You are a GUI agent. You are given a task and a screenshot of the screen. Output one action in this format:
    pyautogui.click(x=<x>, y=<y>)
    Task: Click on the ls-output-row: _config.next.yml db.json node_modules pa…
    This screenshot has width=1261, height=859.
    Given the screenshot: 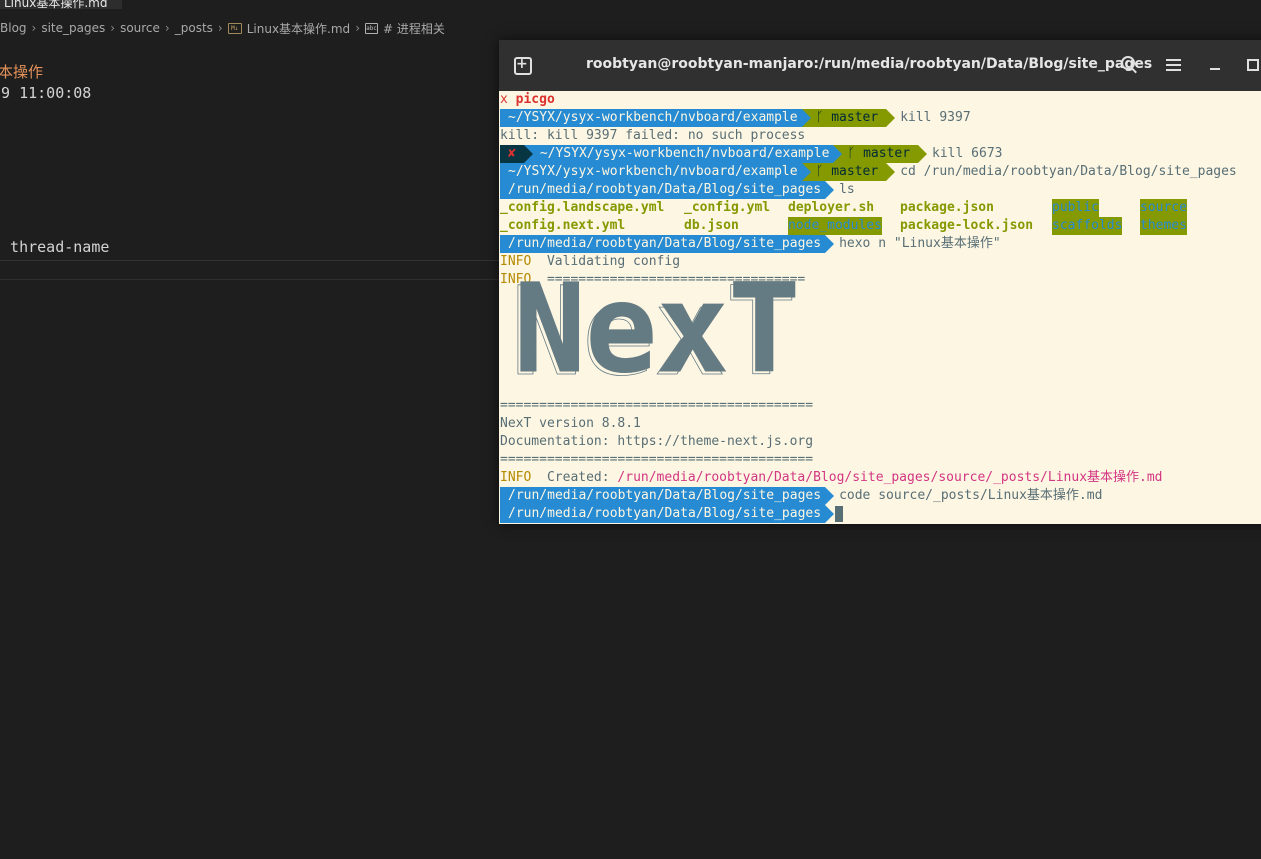 What is the action you would take?
    pyautogui.click(x=880, y=226)
    